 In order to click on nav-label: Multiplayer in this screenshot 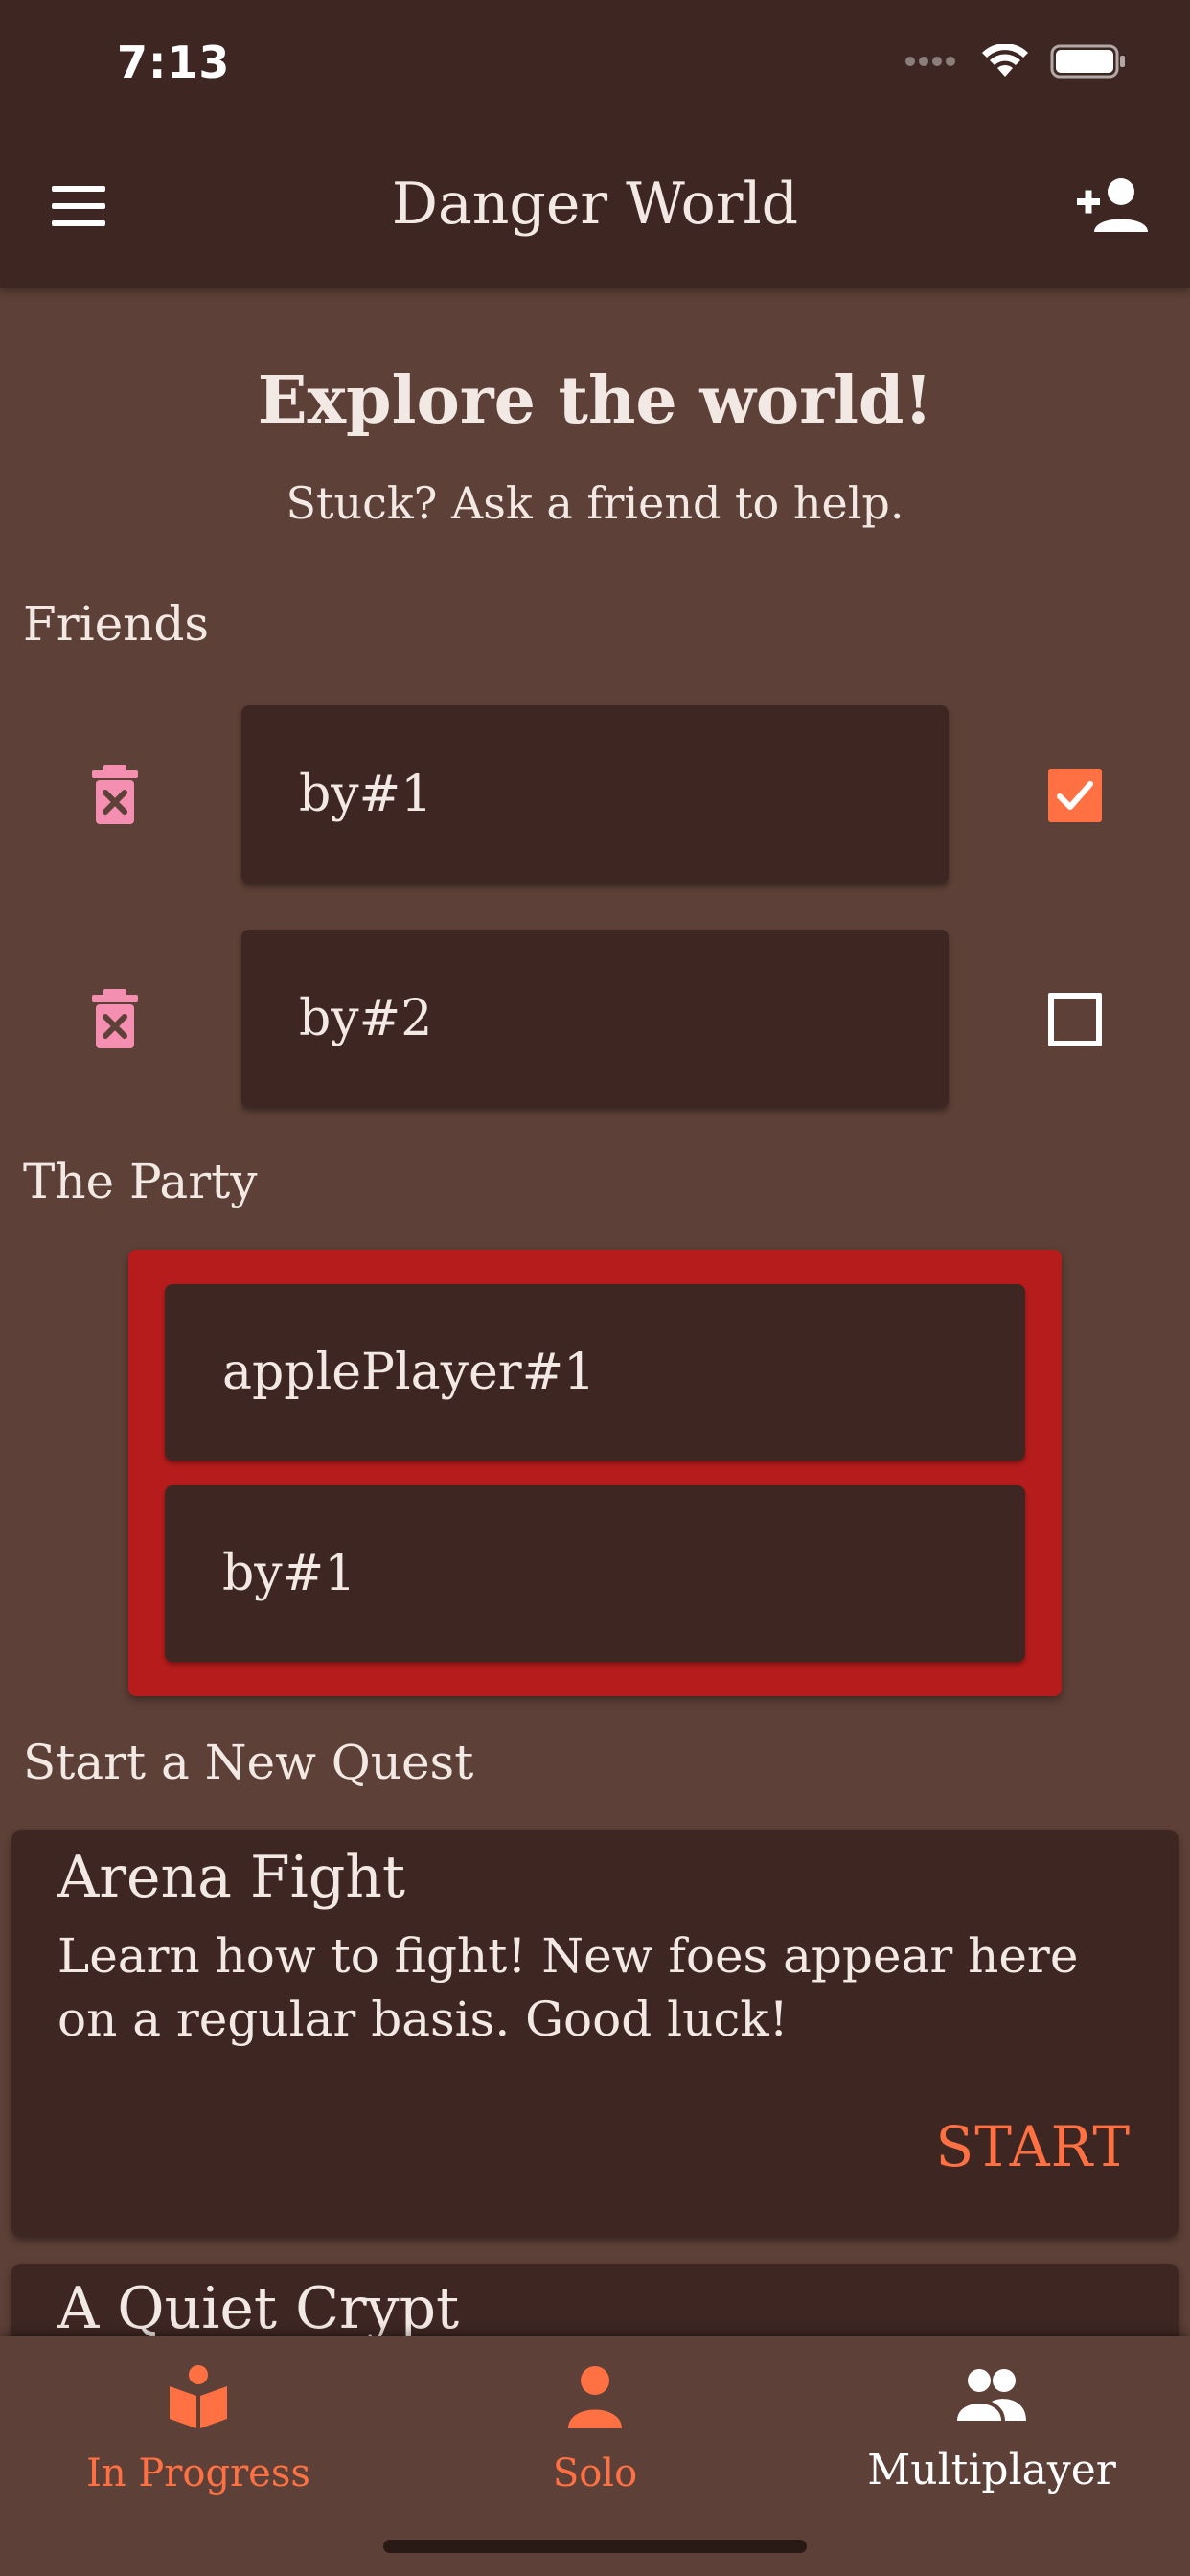, I will do `click(991, 2470)`.